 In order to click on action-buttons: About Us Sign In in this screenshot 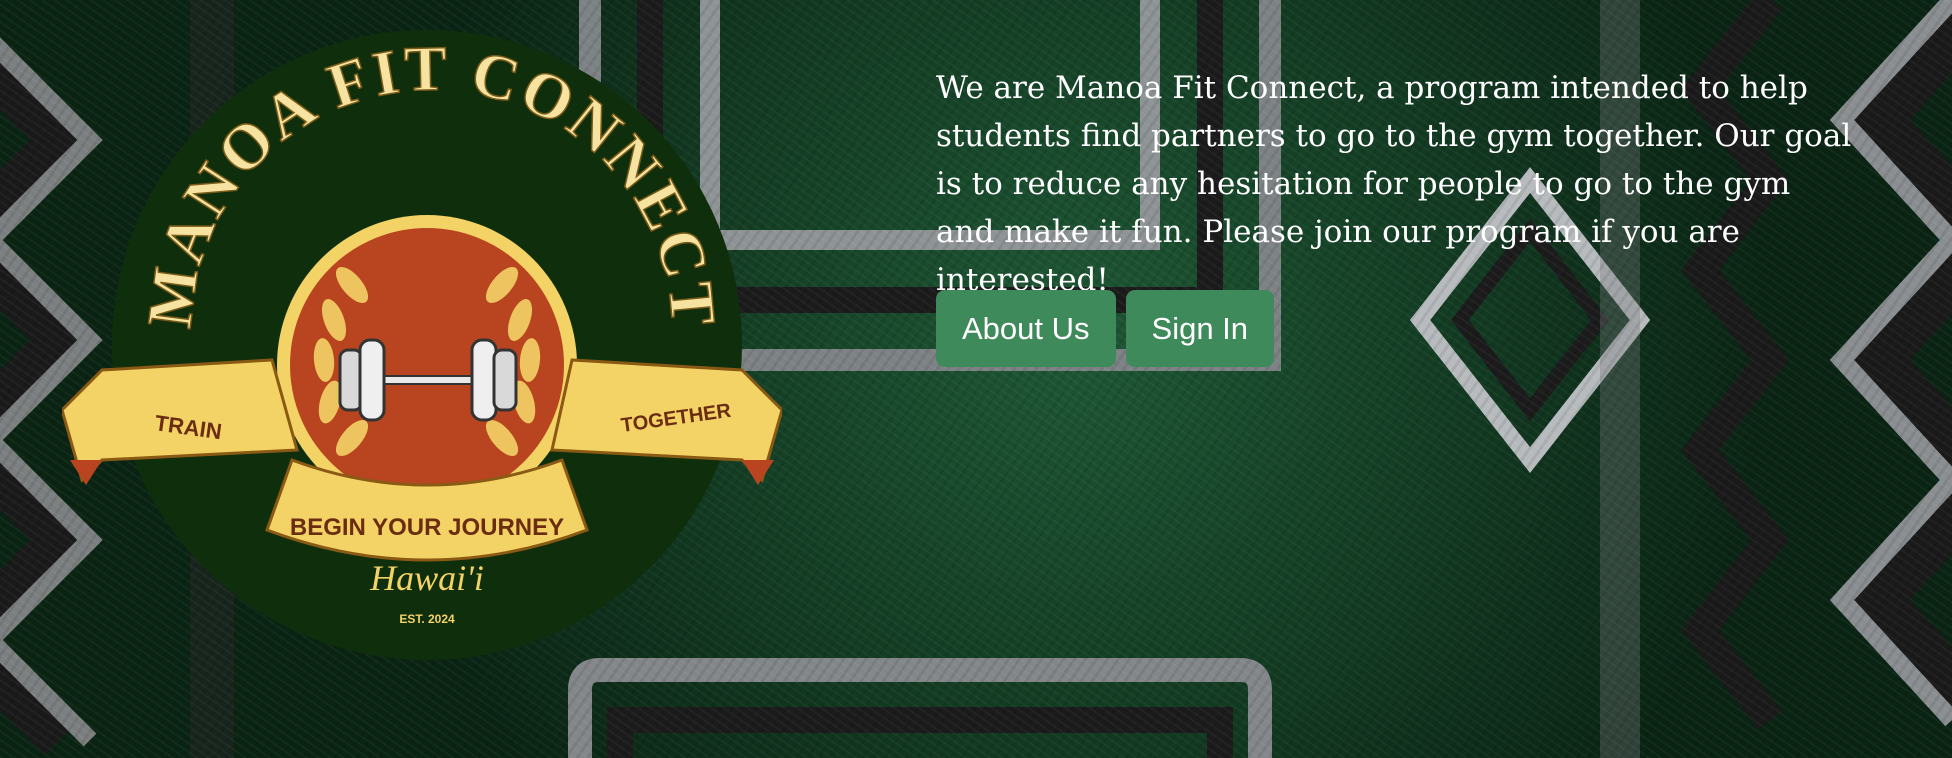, I will do `click(1105, 328)`.